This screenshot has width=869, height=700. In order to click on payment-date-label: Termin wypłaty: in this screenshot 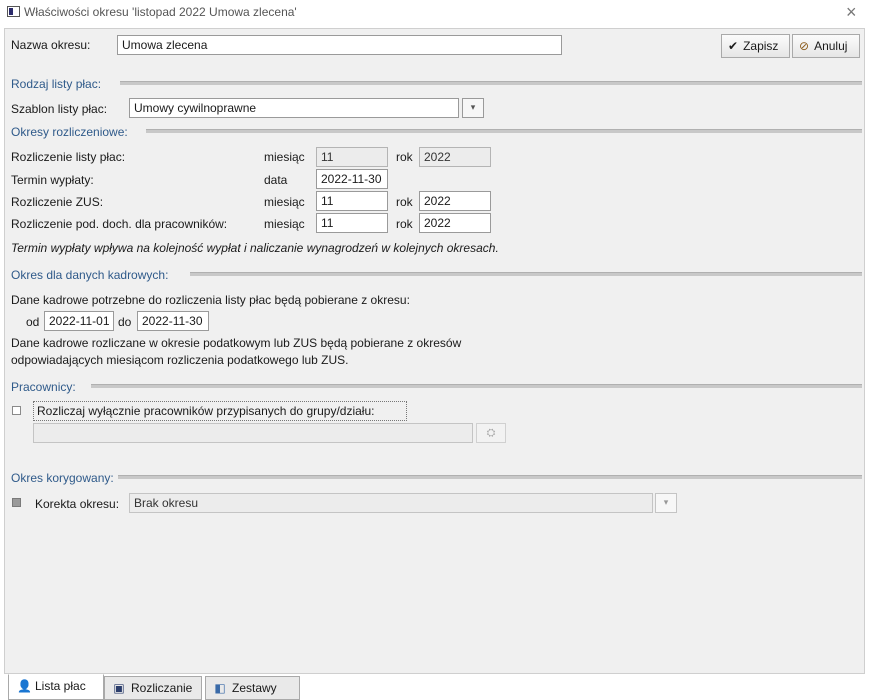, I will do `click(52, 180)`.